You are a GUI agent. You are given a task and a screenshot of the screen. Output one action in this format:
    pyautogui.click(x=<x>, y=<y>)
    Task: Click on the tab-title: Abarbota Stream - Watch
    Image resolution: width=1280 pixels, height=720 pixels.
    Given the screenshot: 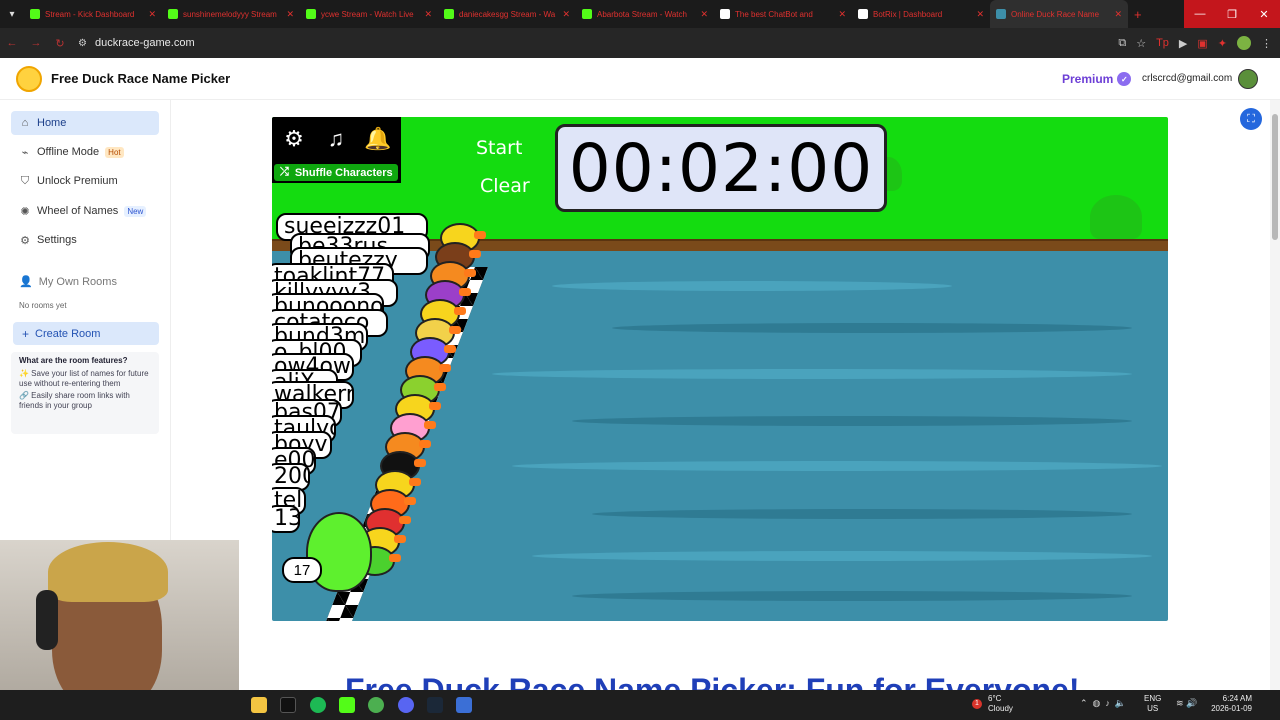 What is the action you would take?
    pyautogui.click(x=642, y=14)
    